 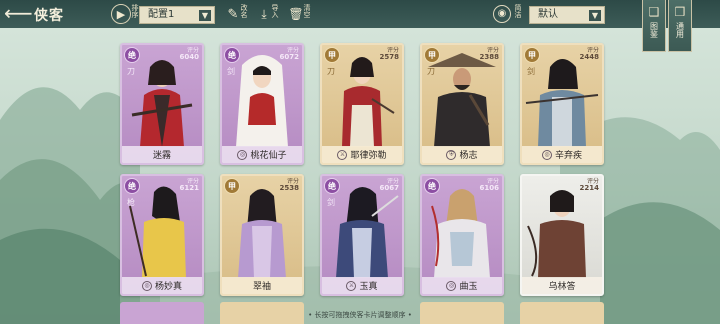 What do you see at coordinates (244, 11) in the screenshot?
I see `edit-label: 改名` at bounding box center [244, 11].